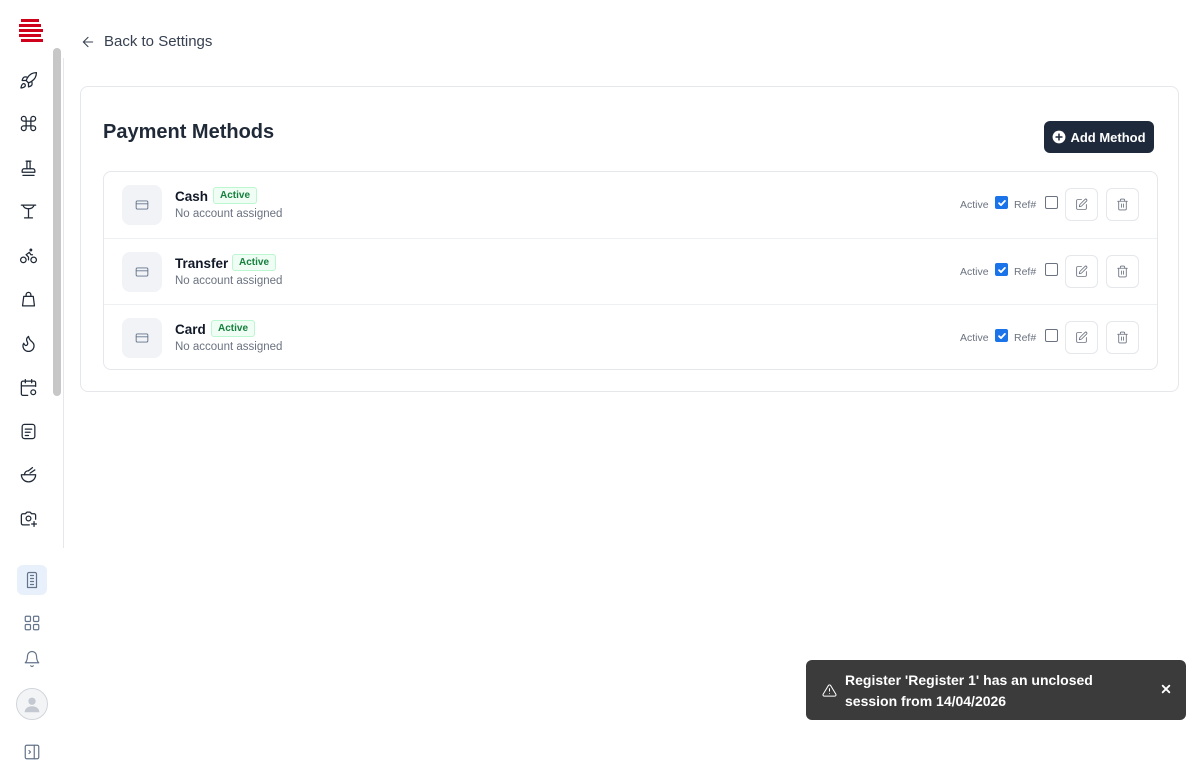 The height and width of the screenshot is (777, 1200). I want to click on back-to-settings-link: Back to Settings, so click(146, 41).